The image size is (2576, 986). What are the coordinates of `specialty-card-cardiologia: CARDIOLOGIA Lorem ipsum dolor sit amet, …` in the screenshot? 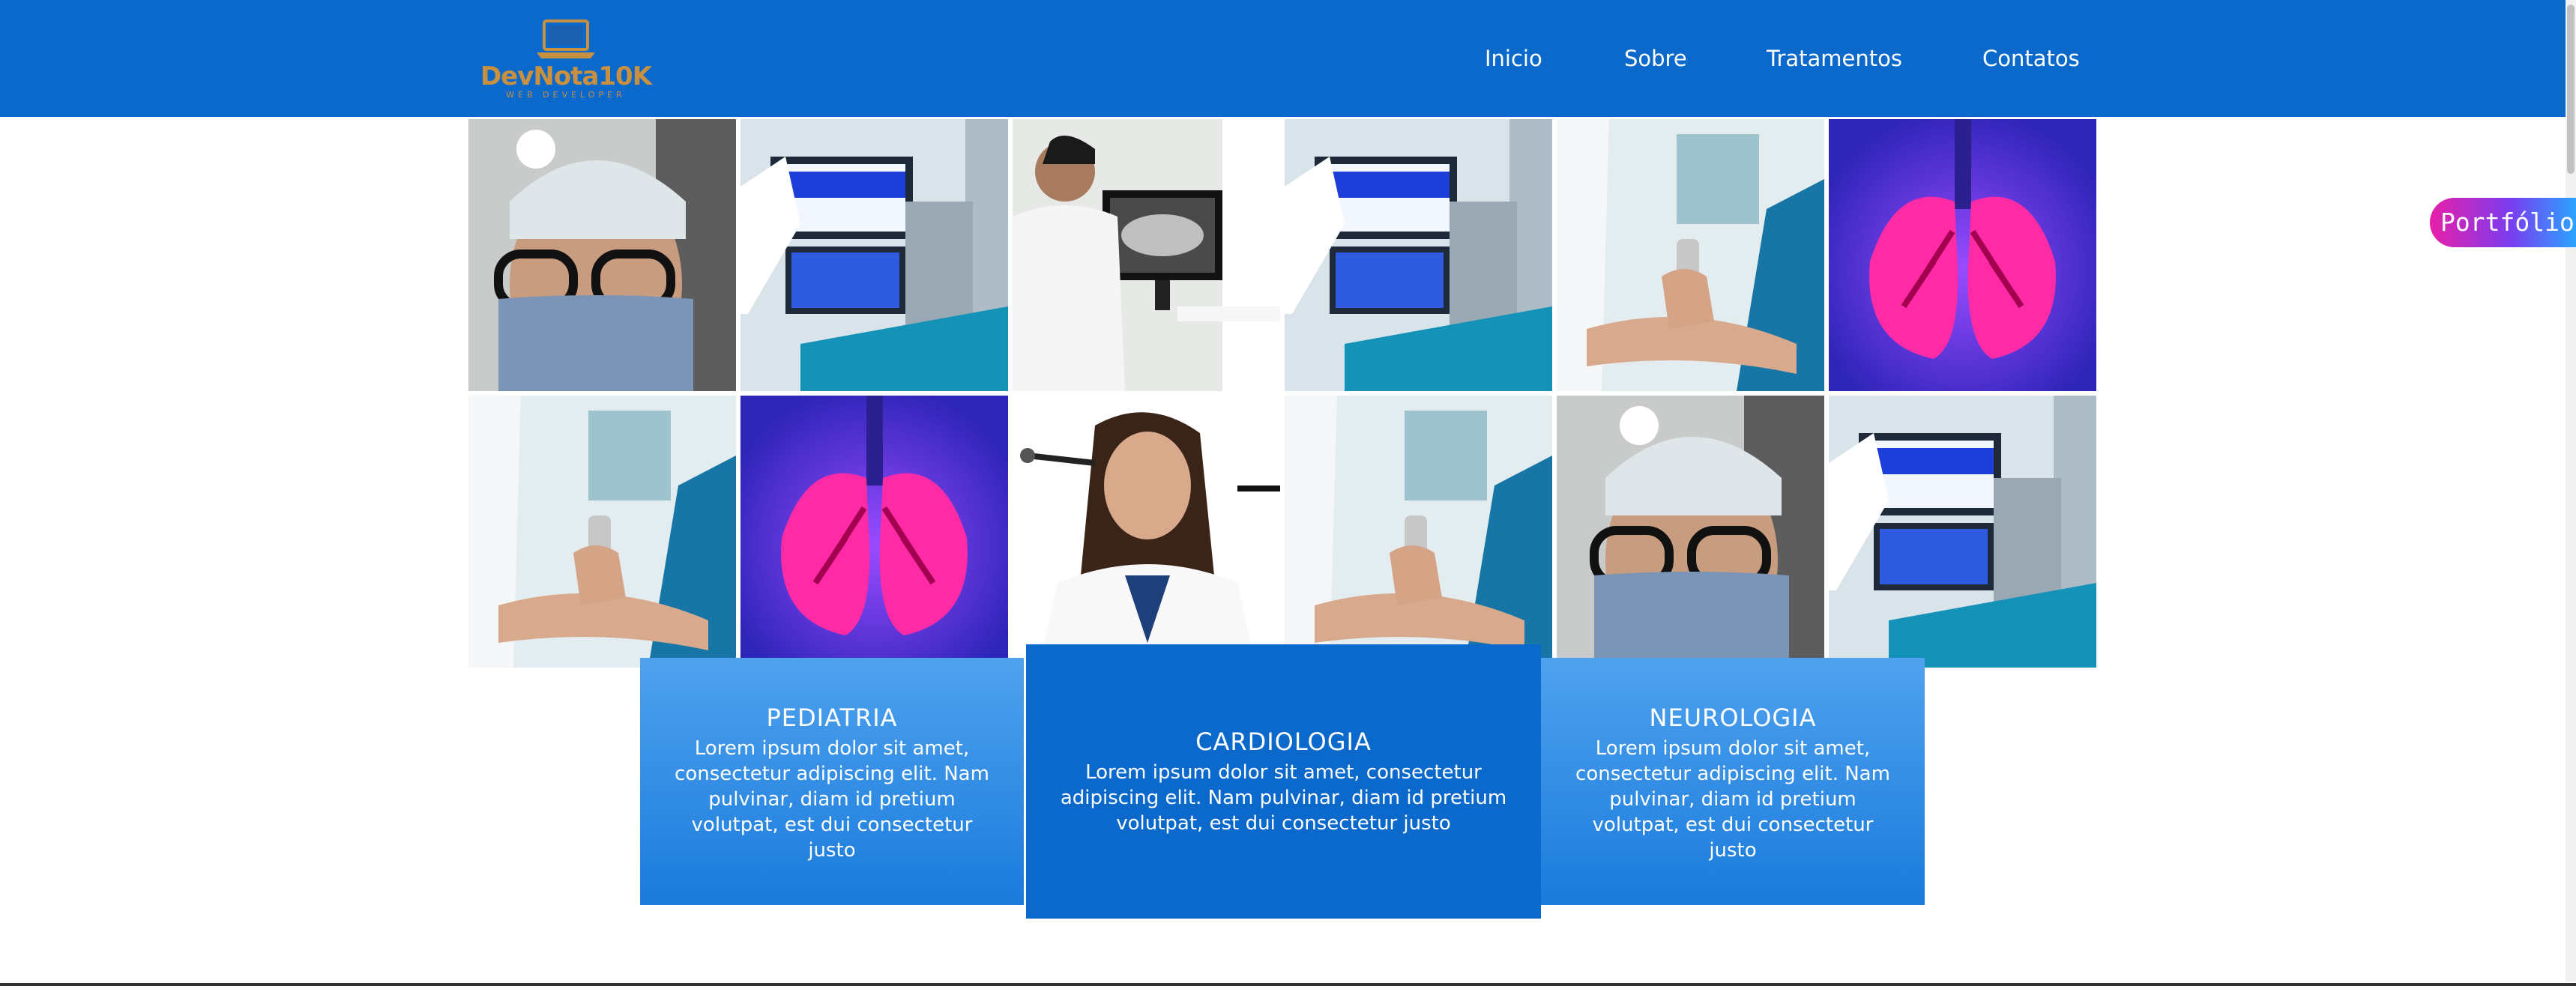 It's located at (1283, 781).